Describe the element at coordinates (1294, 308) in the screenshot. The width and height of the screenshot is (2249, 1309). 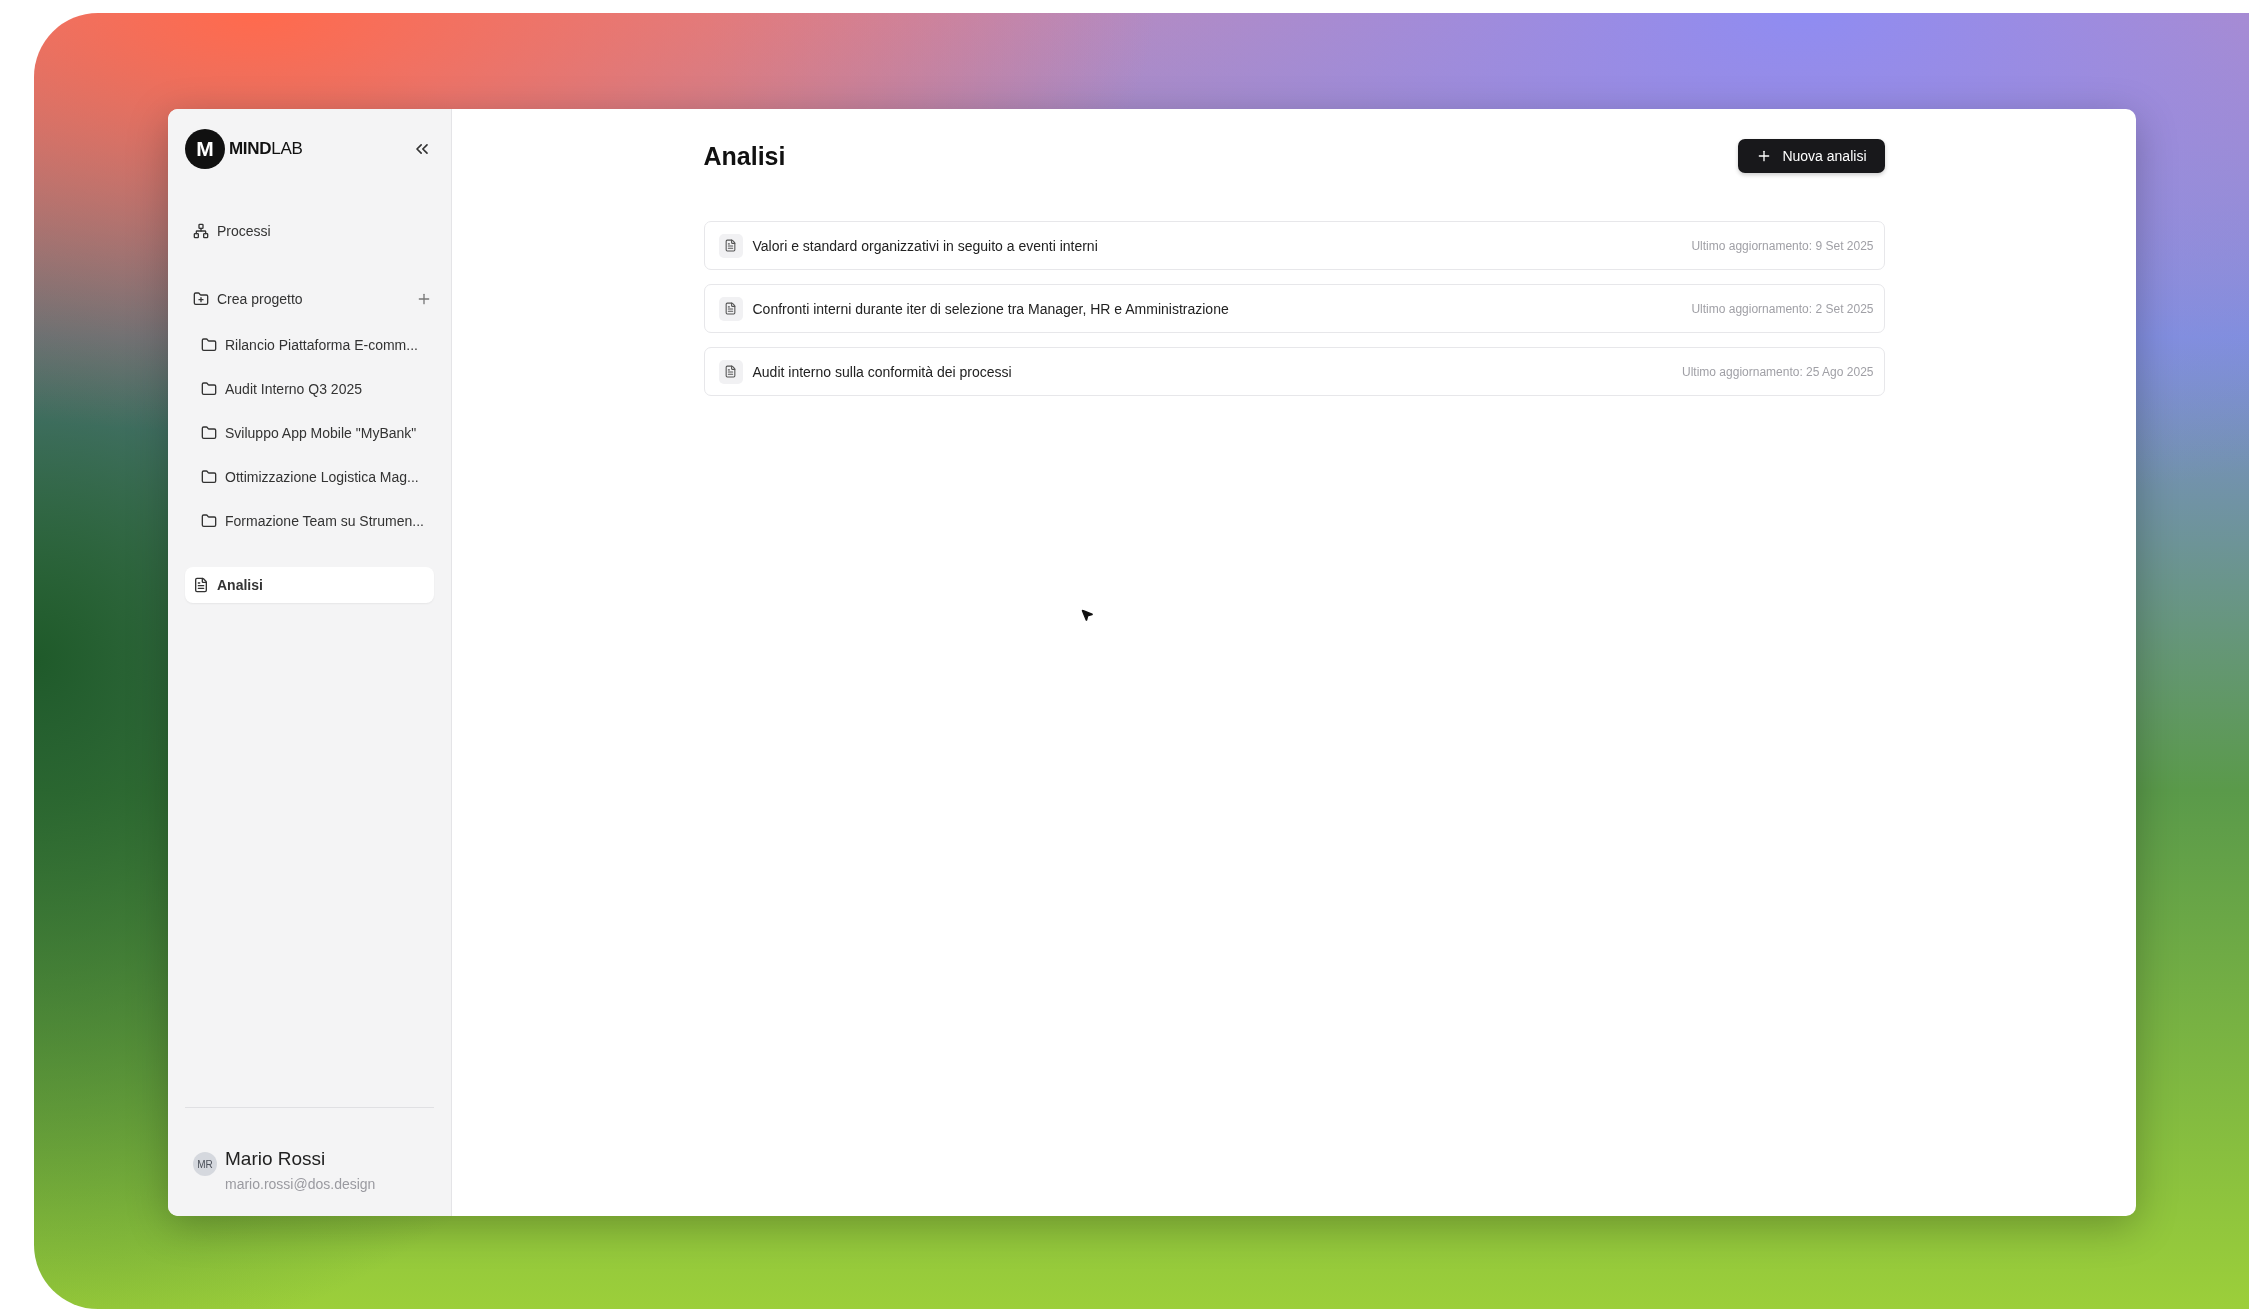
I see `analysis-row: Confronti interni durante iter di selezione tra Manager, HR e Amministrazione Ultimo aggiornamento: 2 Set 2025` at that location.